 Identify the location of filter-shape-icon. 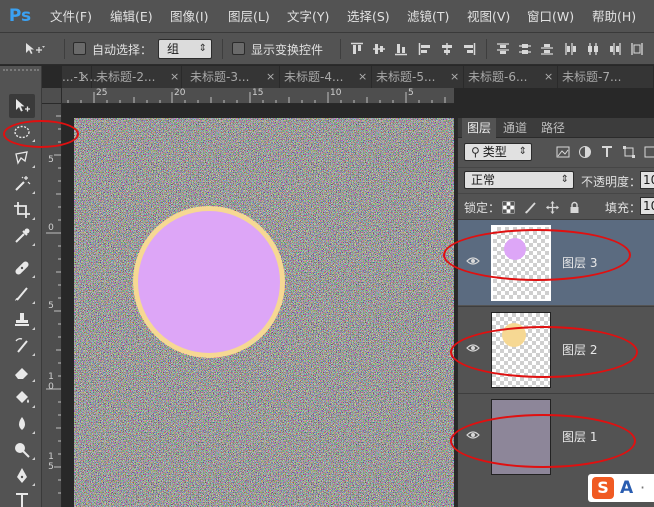
(629, 152).